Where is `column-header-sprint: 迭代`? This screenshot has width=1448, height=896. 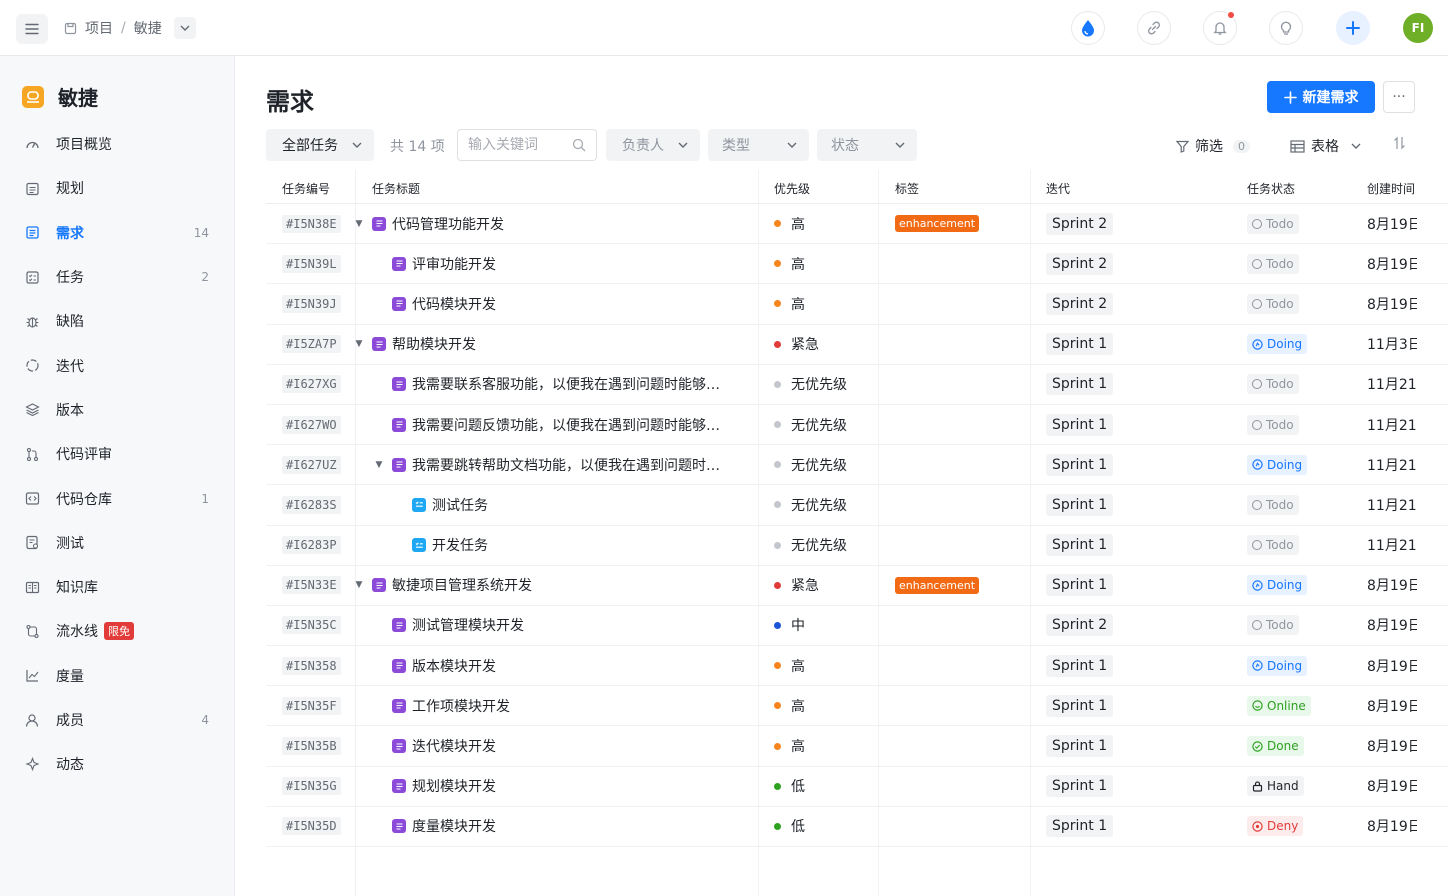
column-header-sprint: 迭代 is located at coordinates (1058, 188).